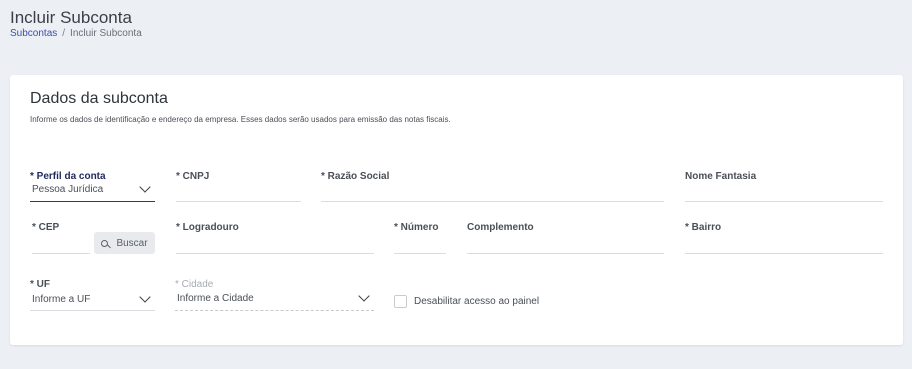  Describe the element at coordinates (71, 17) in the screenshot. I see `page-title: Incluir Subconta` at that location.